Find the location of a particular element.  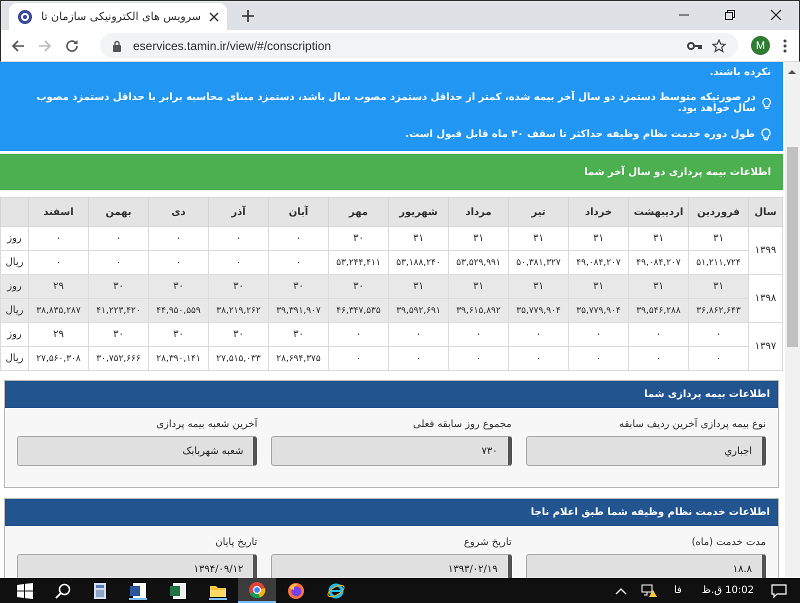

table-cell: ۲۸,۶۹۴,۳۷۵ is located at coordinates (298, 358).